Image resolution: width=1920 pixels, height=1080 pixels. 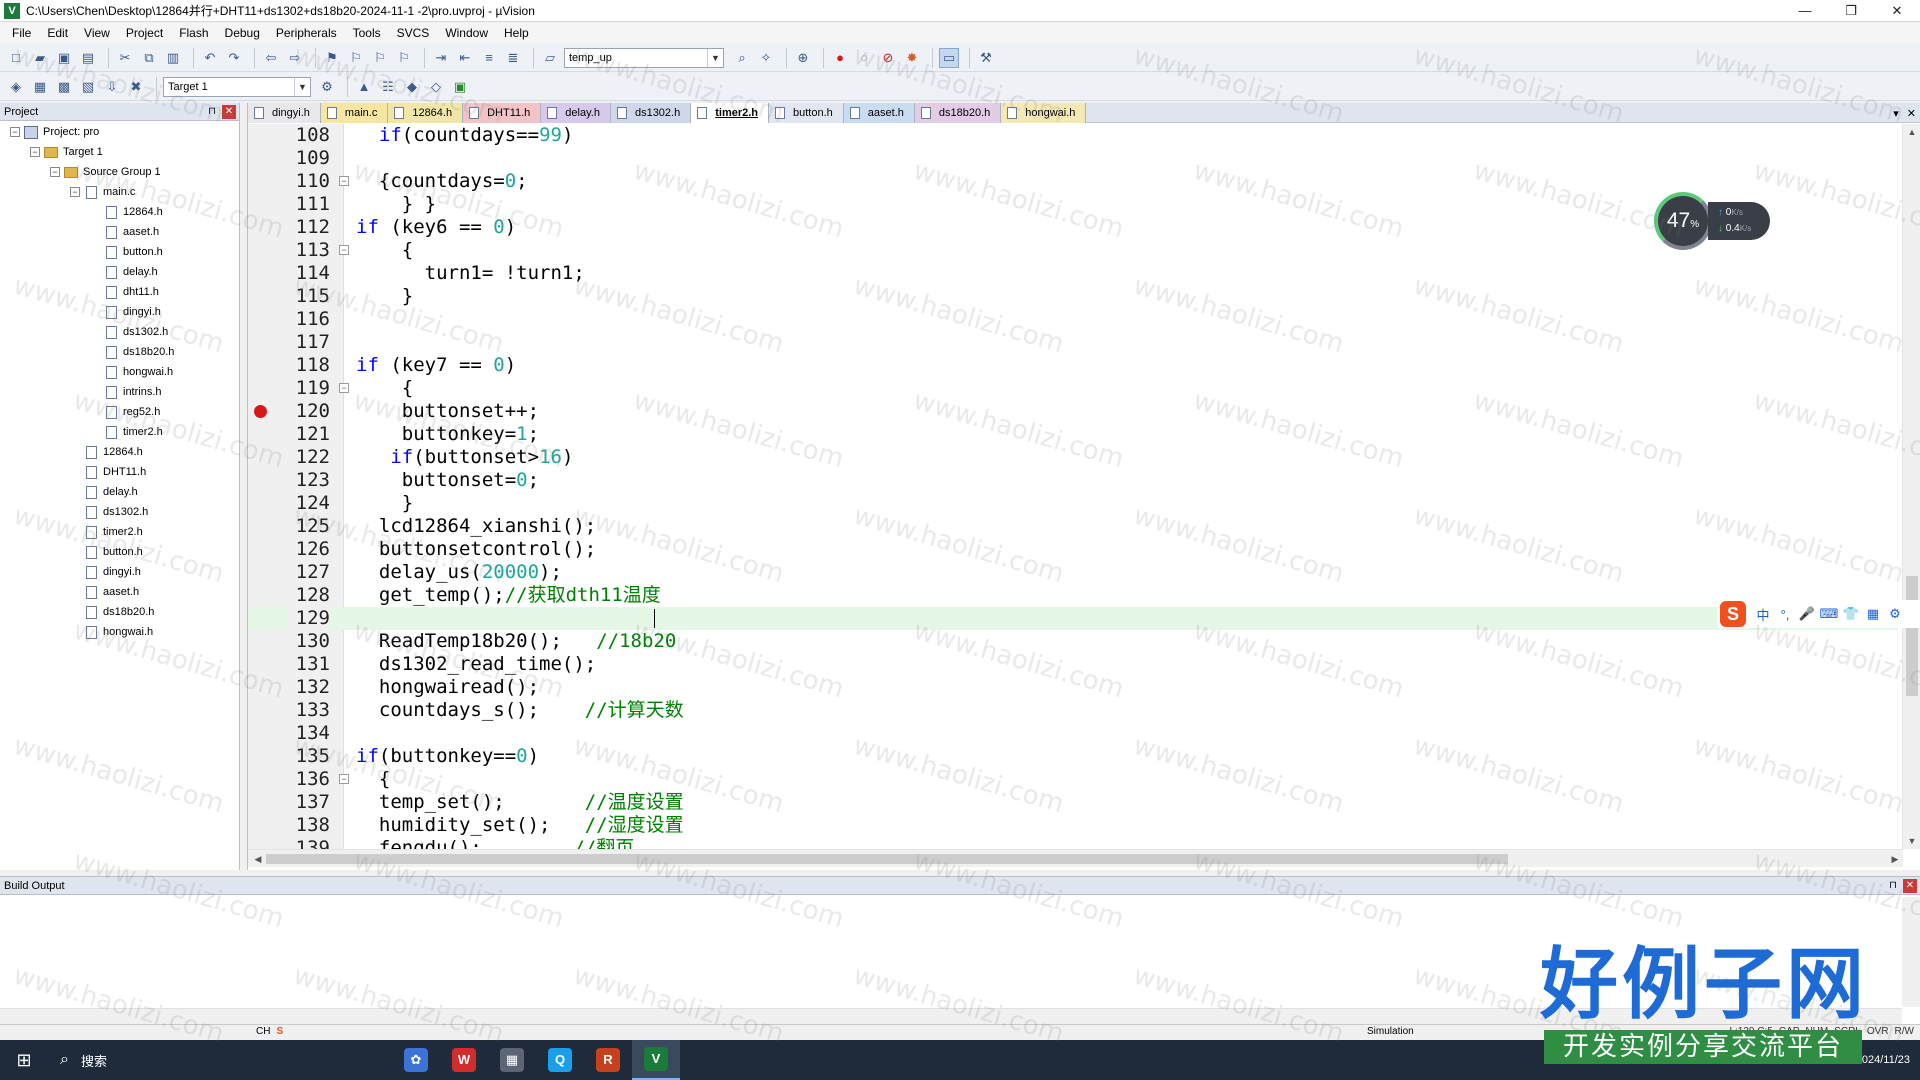 What do you see at coordinates (742, 58) in the screenshot?
I see `find-icon: ⌕` at bounding box center [742, 58].